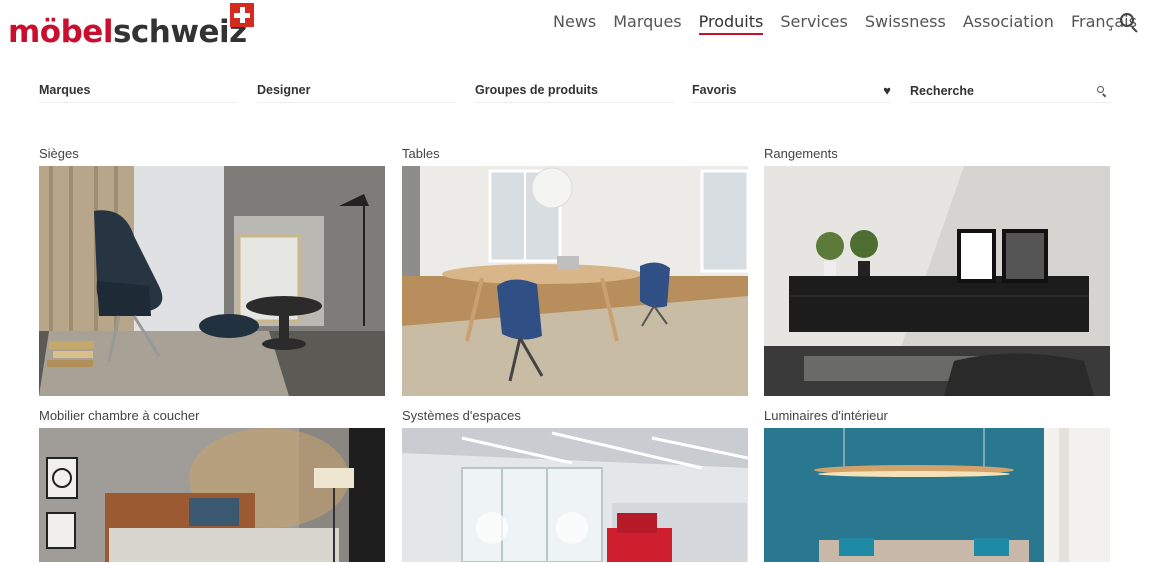 The image size is (1160, 563). Describe the element at coordinates (575, 495) in the screenshot. I see `category-image-space-systems` at that location.